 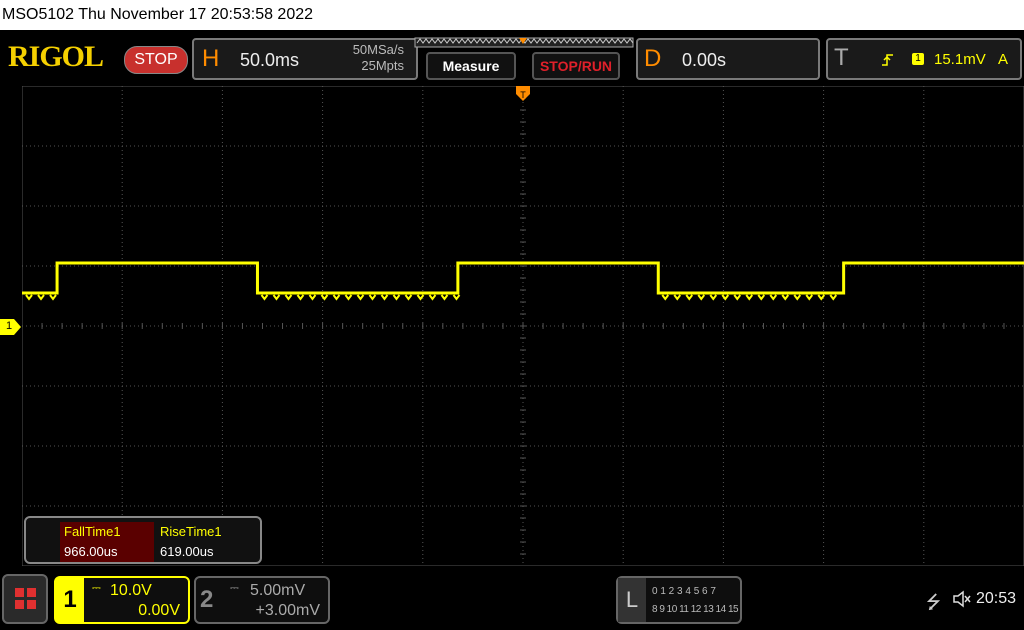 I want to click on timebase-value: 50.0ms, so click(x=270, y=60).